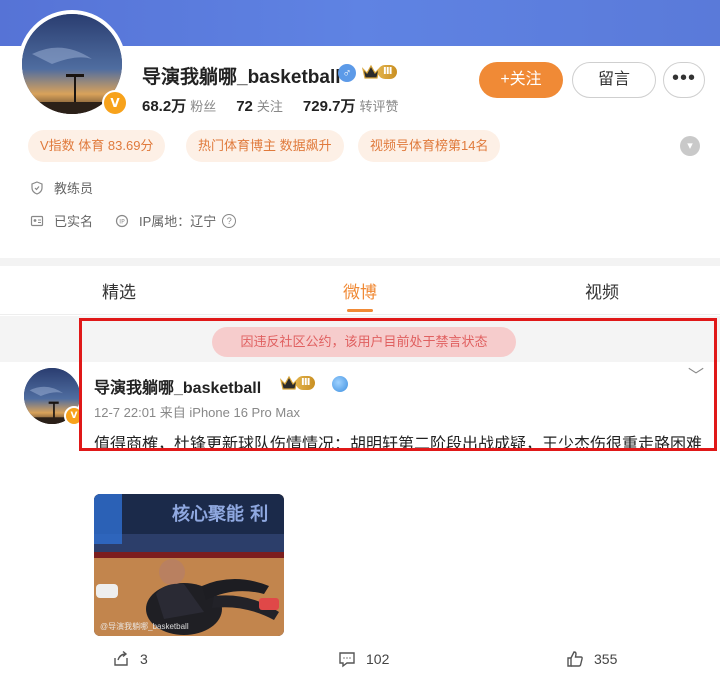 This screenshot has width=720, height=675. I want to click on tab-weibo: 微博, so click(360, 290).